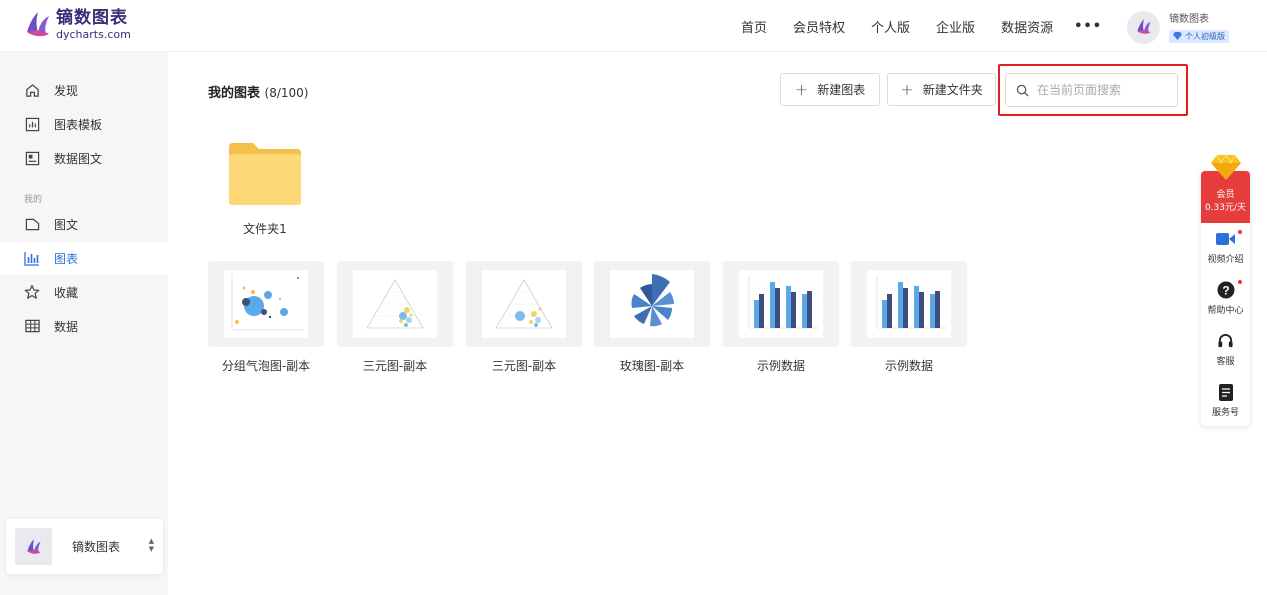 Image resolution: width=1267 pixels, height=595 pixels. I want to click on page-title: 我的图表 (8/100), so click(258, 91).